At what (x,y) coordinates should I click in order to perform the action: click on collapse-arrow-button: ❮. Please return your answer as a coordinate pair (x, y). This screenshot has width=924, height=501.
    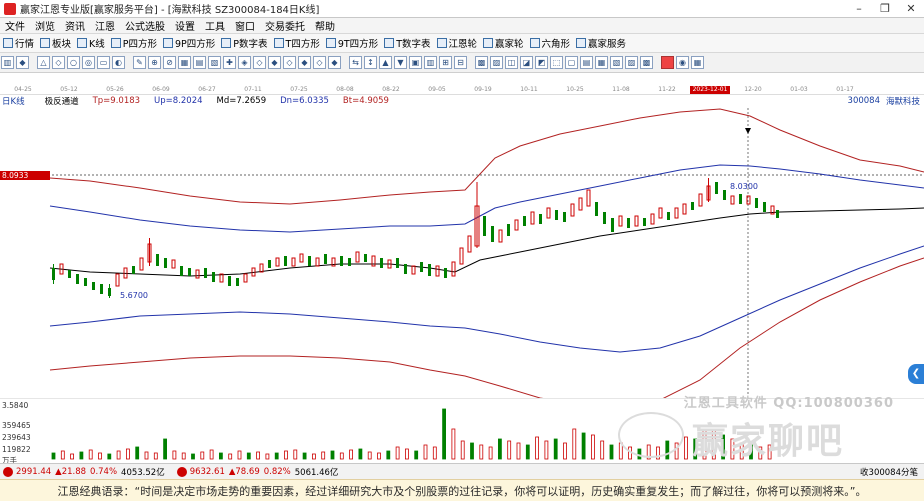
    Looking at the image, I should click on (916, 374).